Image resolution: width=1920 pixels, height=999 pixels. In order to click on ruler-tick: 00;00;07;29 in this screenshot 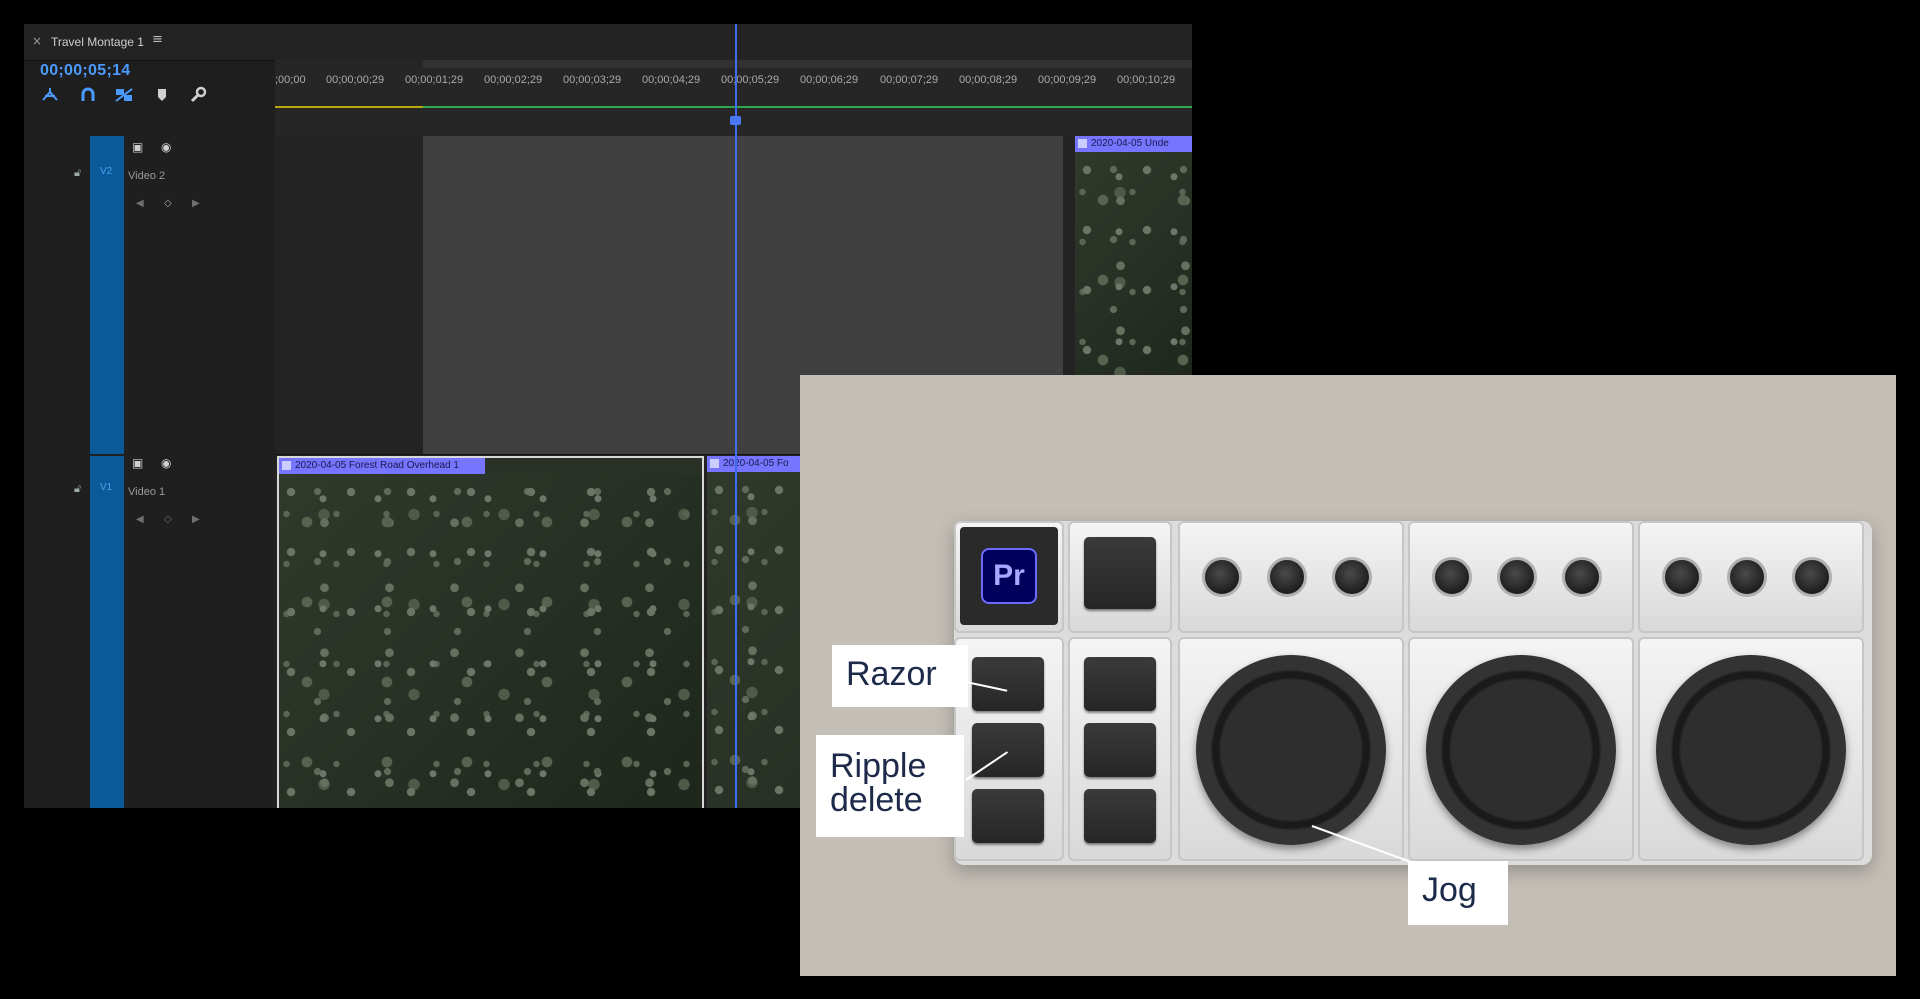, I will do `click(909, 80)`.